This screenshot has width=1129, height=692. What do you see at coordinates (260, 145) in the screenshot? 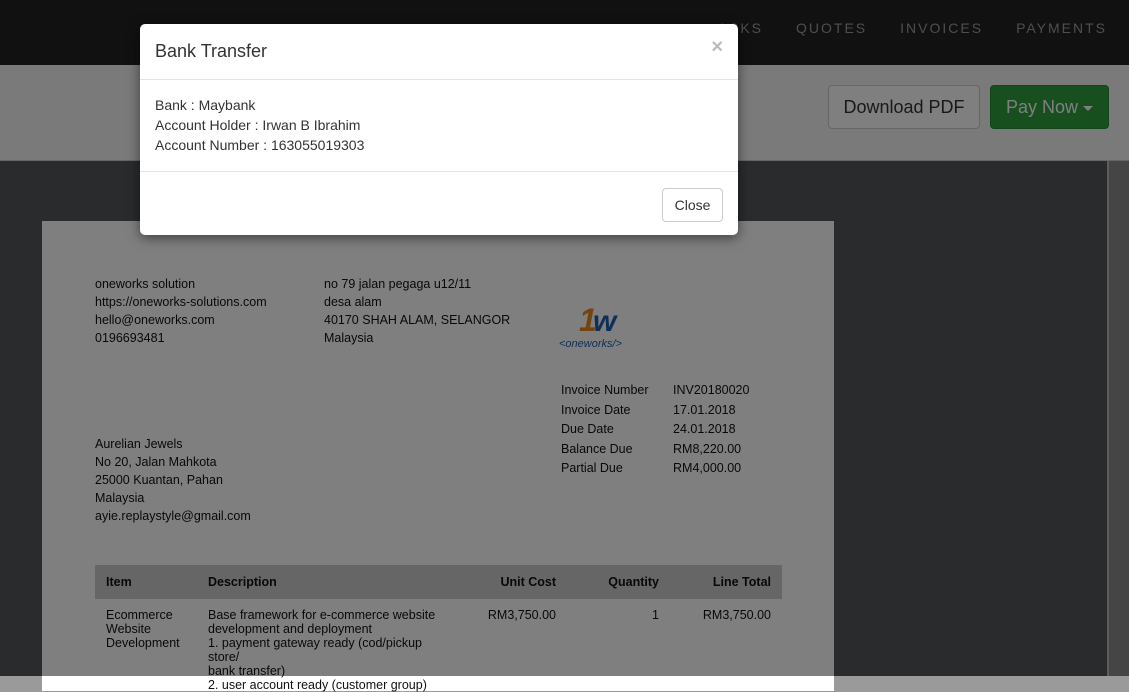
I see `account-number: Account Number : 163055019303` at bounding box center [260, 145].